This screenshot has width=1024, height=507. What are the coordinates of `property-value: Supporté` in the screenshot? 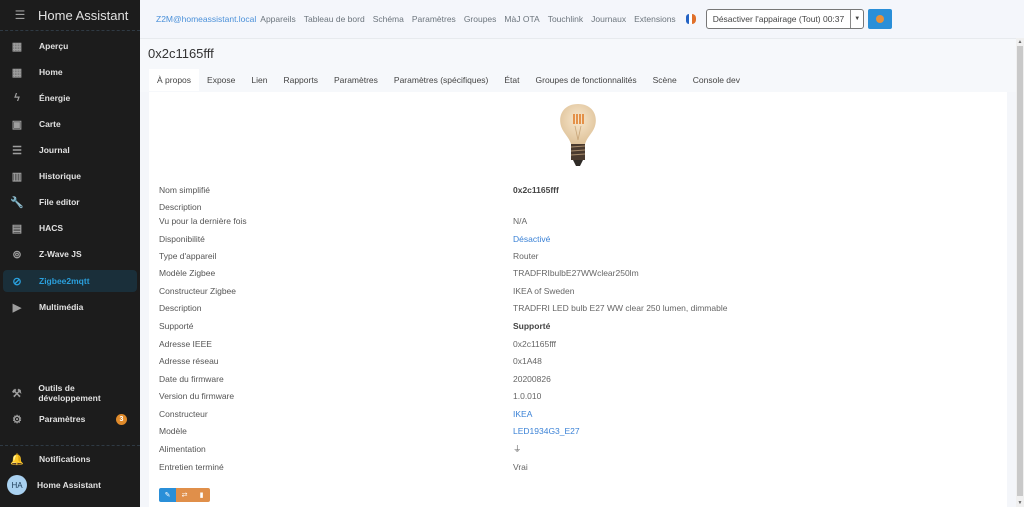 It's located at (532, 326).